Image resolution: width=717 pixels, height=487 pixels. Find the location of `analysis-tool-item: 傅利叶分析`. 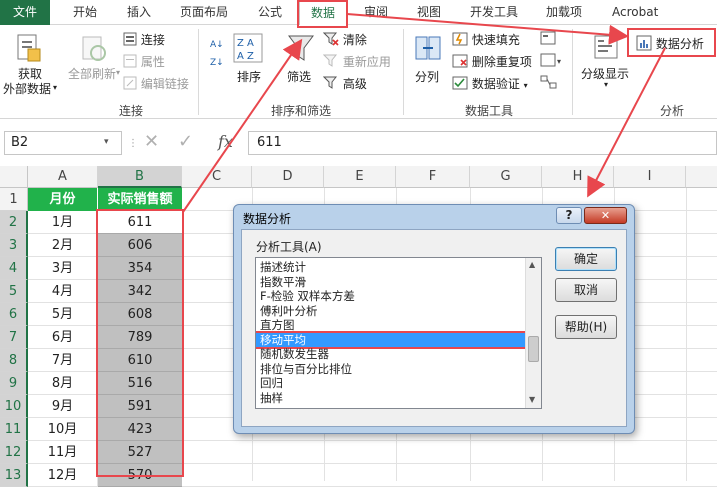

analysis-tool-item: 傅利叶分析 is located at coordinates (390, 311).